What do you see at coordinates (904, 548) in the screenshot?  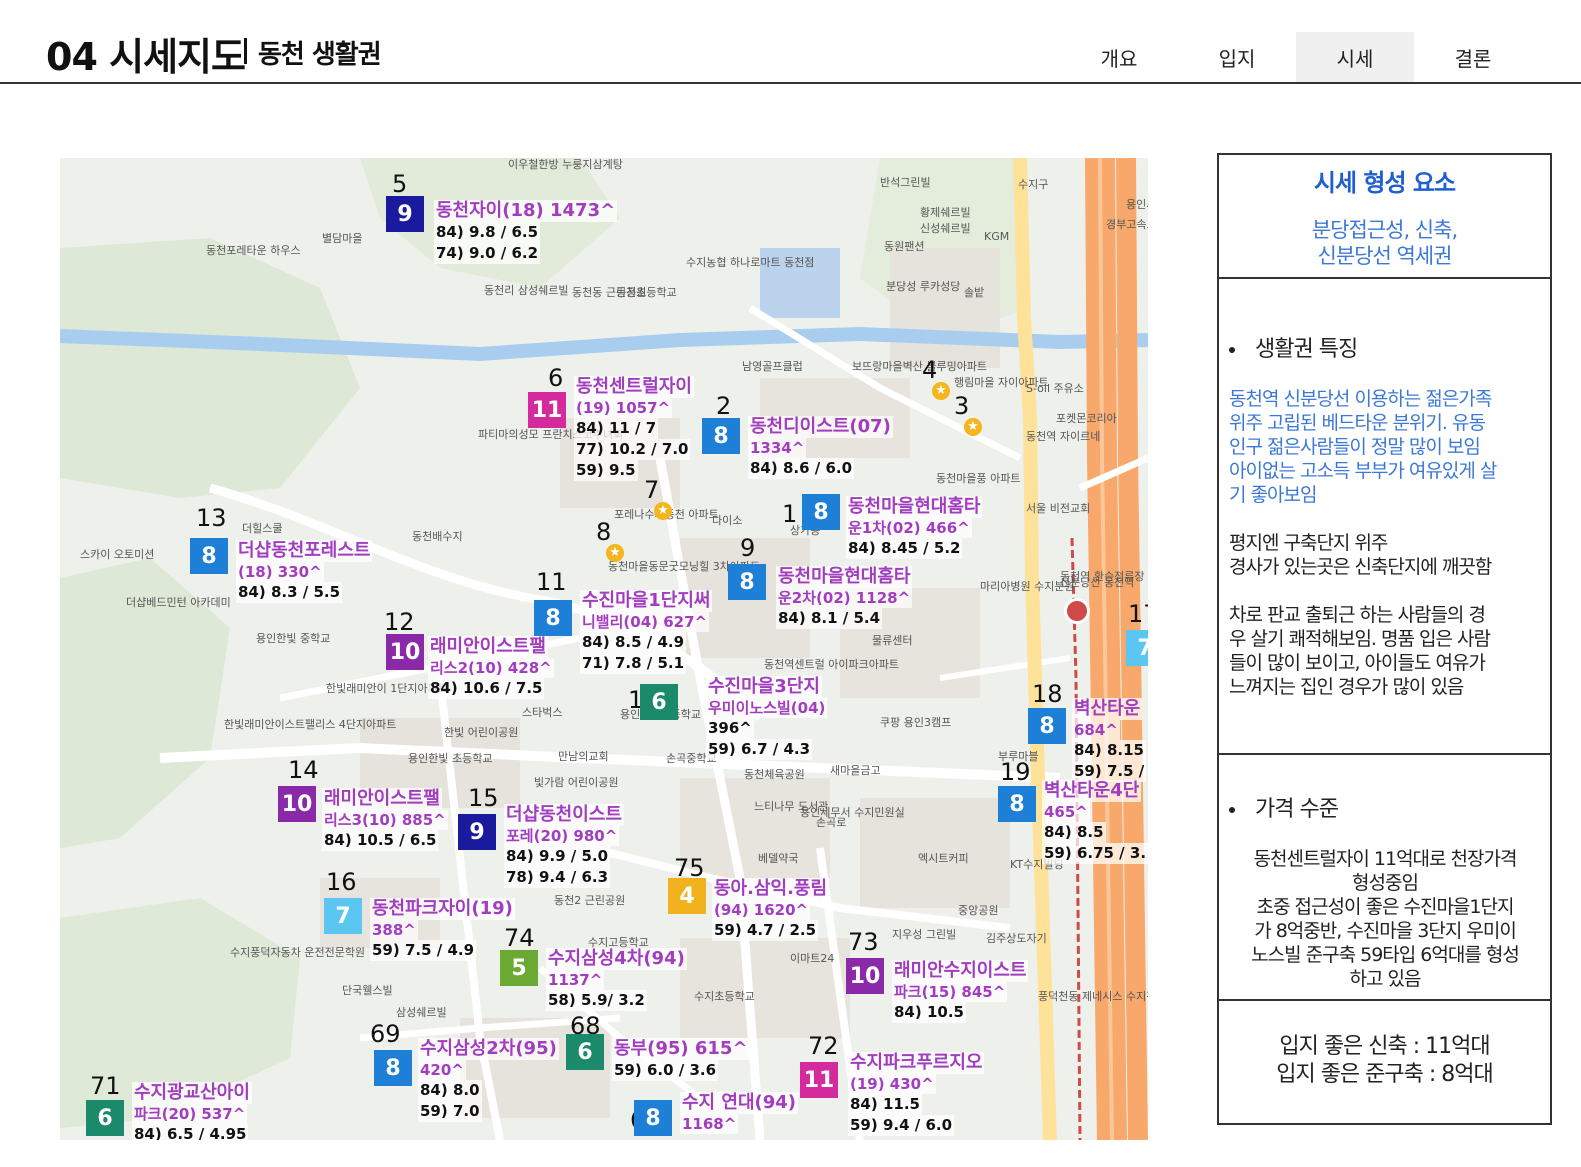 I see `complex-price: 84) 8.45 / 5.2` at bounding box center [904, 548].